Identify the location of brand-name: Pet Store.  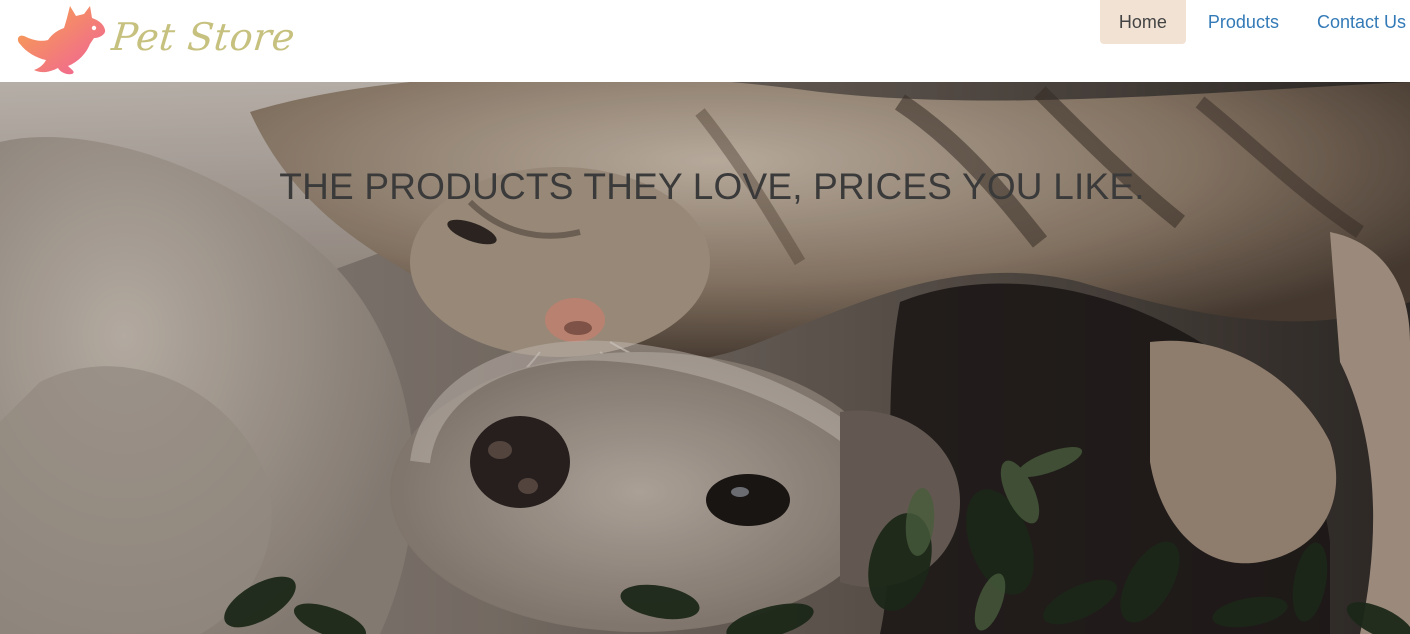
(203, 37).